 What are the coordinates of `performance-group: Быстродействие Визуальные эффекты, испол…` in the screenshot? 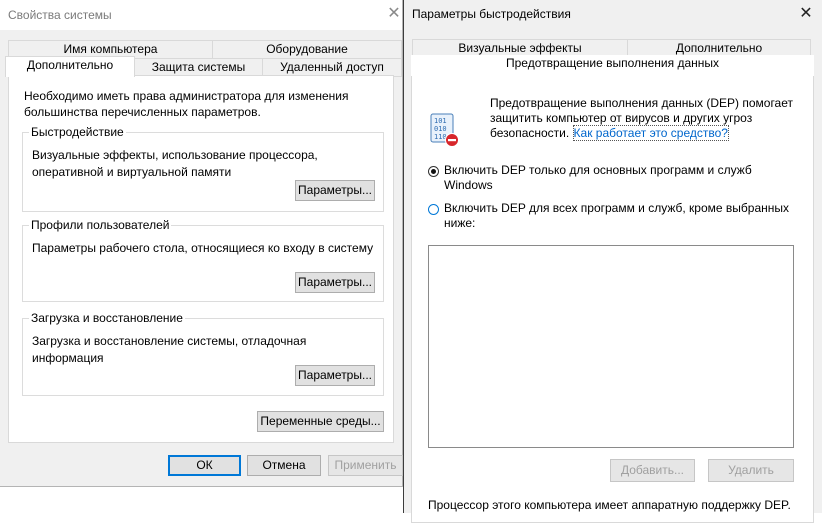 It's located at (203, 168).